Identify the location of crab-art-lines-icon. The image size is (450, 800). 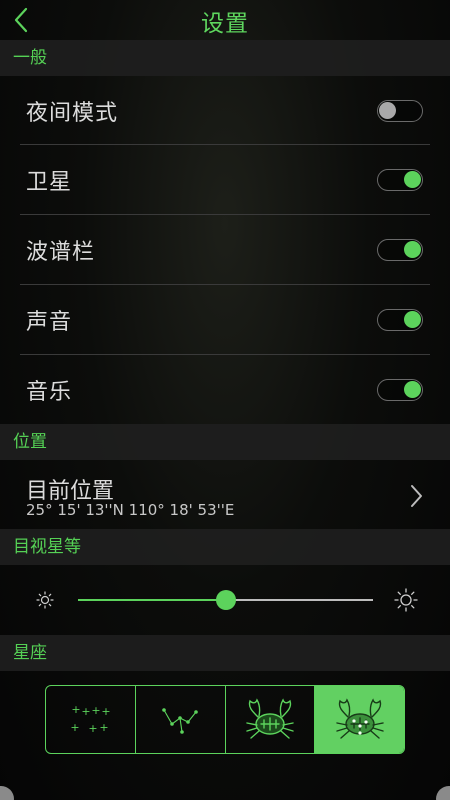
(359, 718).